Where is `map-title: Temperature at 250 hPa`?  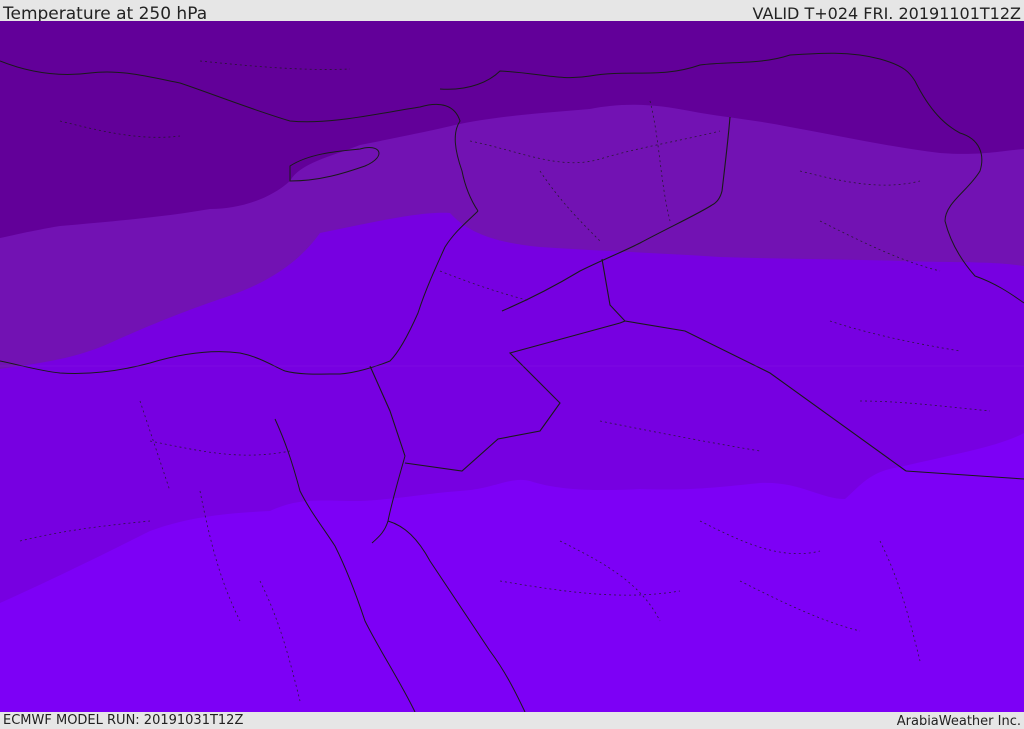
map-title: Temperature at 250 hPa is located at coordinates (105, 12).